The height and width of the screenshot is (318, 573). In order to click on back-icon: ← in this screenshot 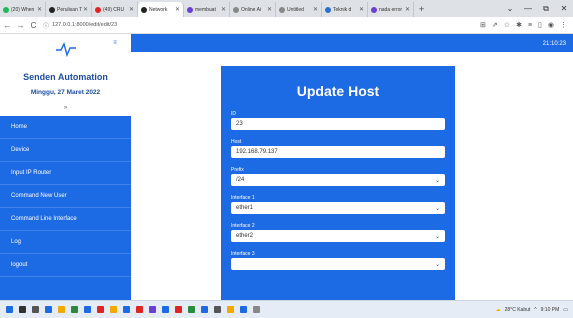, I will do `click(7, 25)`.